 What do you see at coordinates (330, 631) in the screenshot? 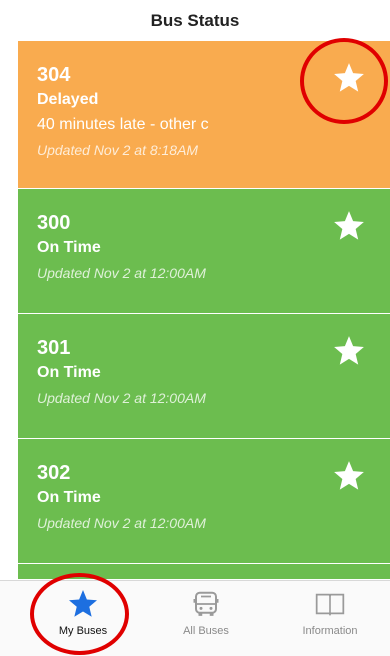
I see `tab-label: Information` at bounding box center [330, 631].